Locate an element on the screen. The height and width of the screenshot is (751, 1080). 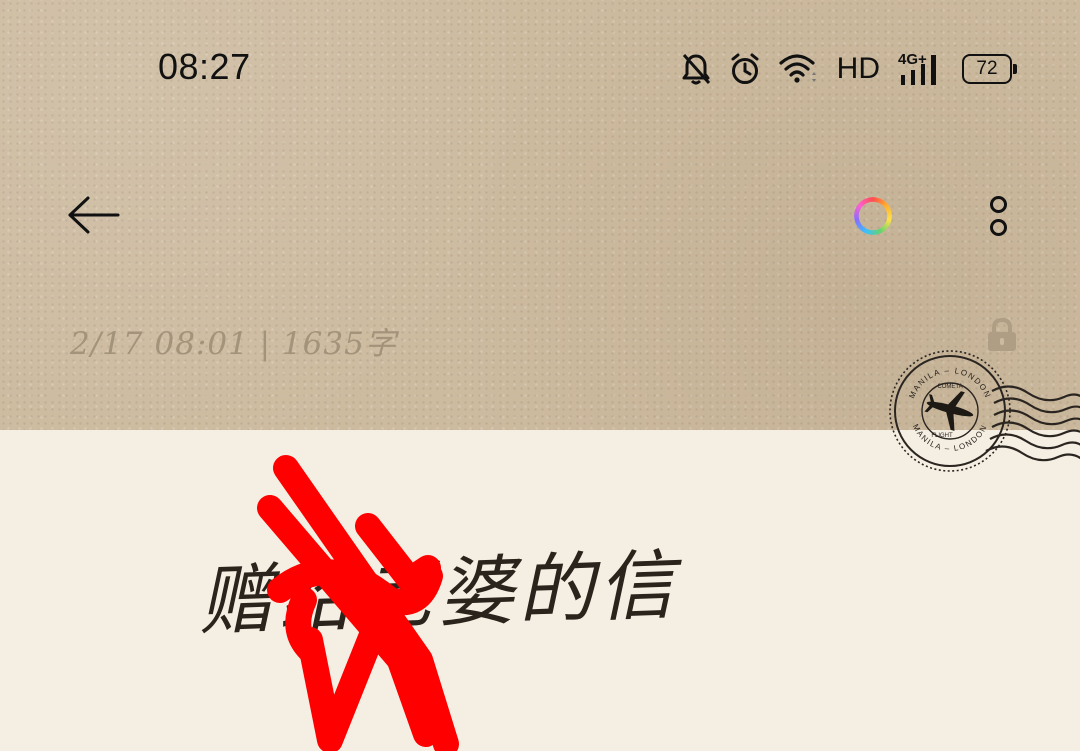
more-dot-top is located at coordinates (998, 204).